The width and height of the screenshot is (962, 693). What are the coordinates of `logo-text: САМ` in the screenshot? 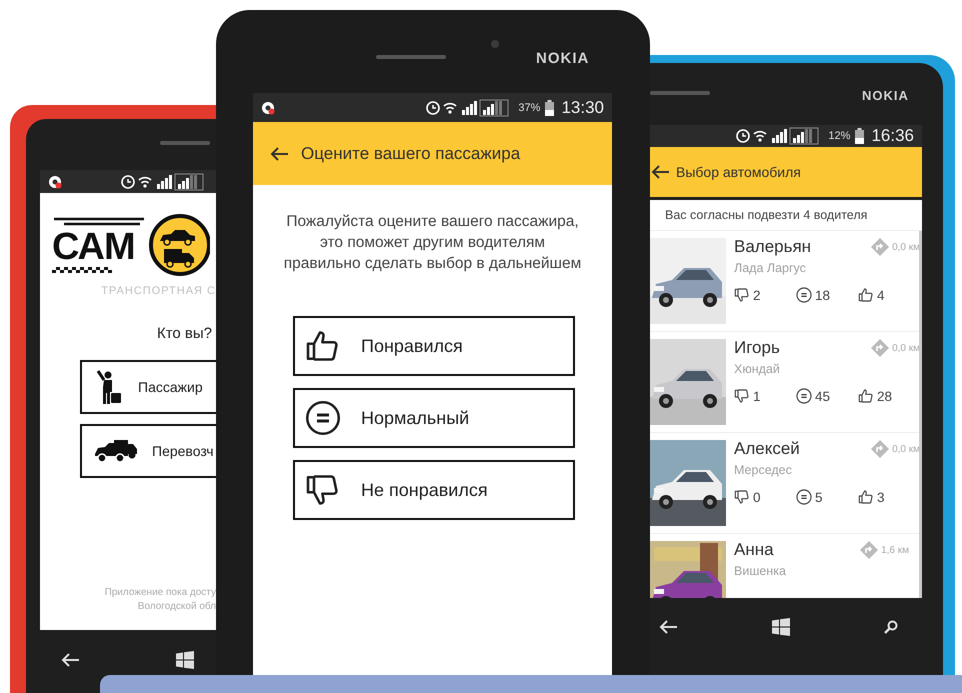 It's located at (93, 247).